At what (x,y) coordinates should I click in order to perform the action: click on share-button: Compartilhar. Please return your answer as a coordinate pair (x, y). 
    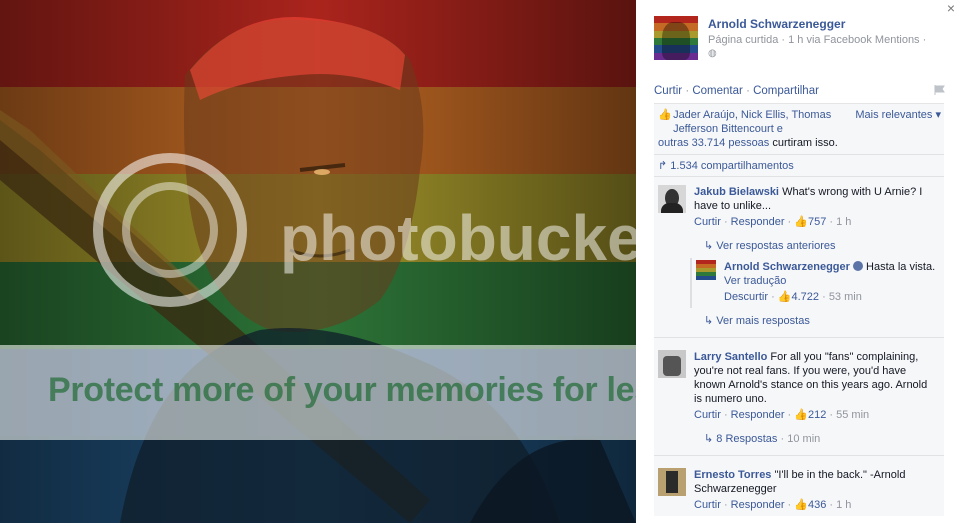
    Looking at the image, I should click on (786, 91).